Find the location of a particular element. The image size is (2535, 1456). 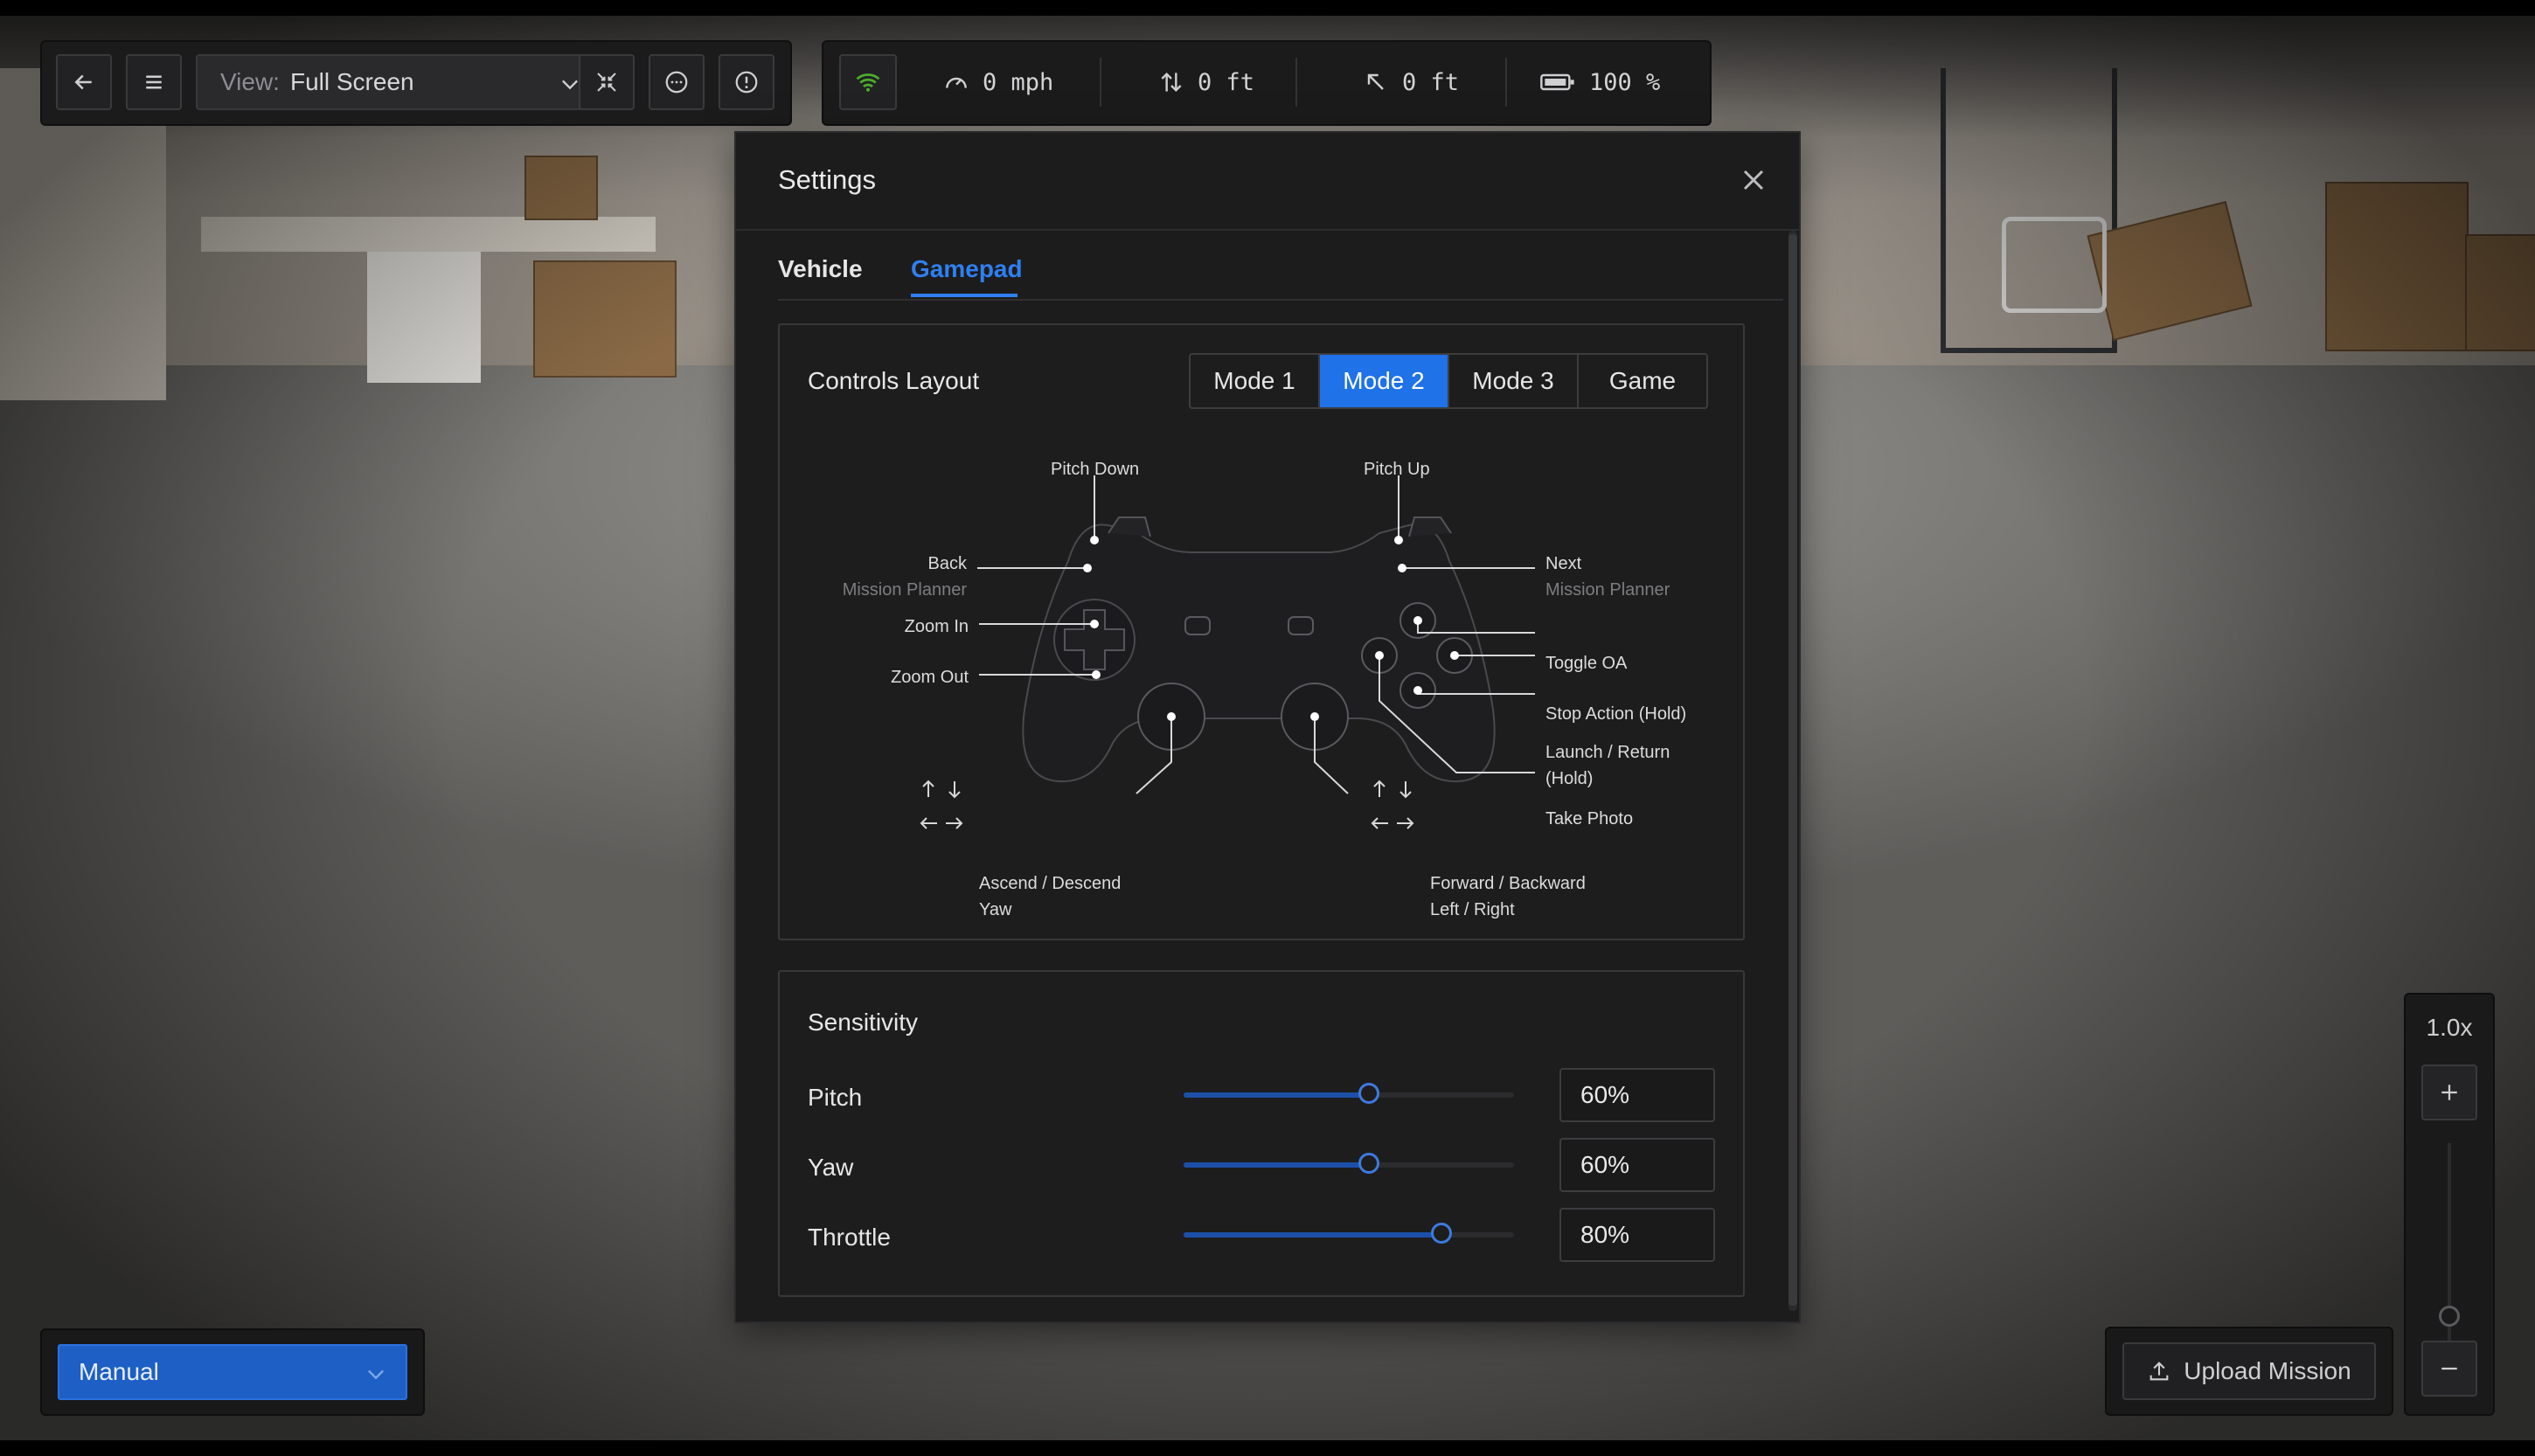

mode-segmented-control: Mode 1 Mode 2 Mode 3 Game is located at coordinates (1448, 381).